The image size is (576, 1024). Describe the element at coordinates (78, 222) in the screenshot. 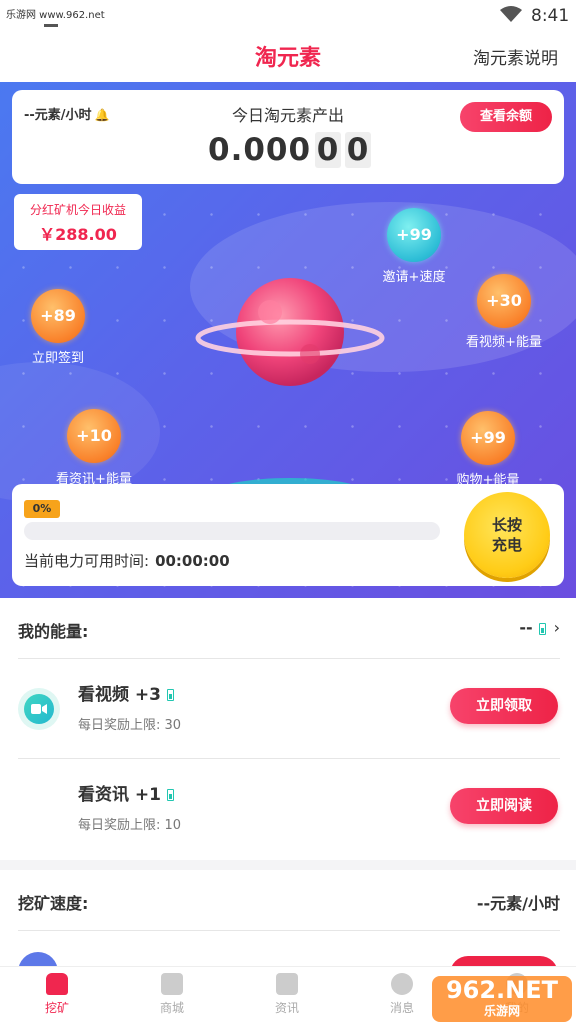

I see `dividend-card: 分红矿机今日收益 ￥288.00` at that location.